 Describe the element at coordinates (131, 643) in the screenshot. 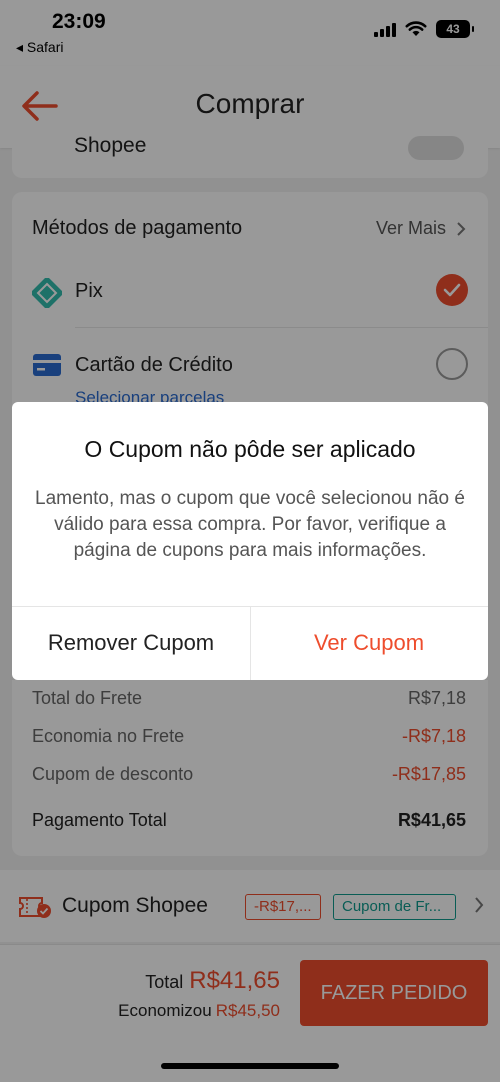

I see `remove-coupon-button: Remover Cupom` at that location.